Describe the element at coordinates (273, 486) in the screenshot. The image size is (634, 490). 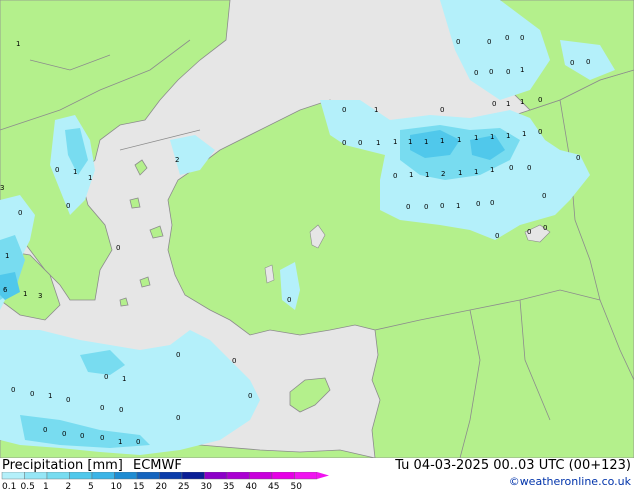
I see `legend-tick-label: 45` at that location.